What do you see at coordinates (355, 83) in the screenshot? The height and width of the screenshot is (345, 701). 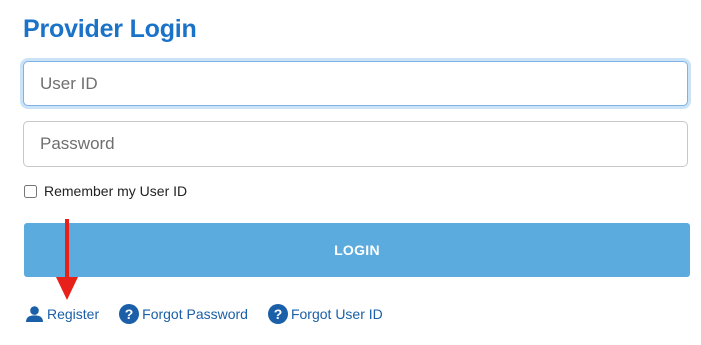 I see `user-id-input` at bounding box center [355, 83].